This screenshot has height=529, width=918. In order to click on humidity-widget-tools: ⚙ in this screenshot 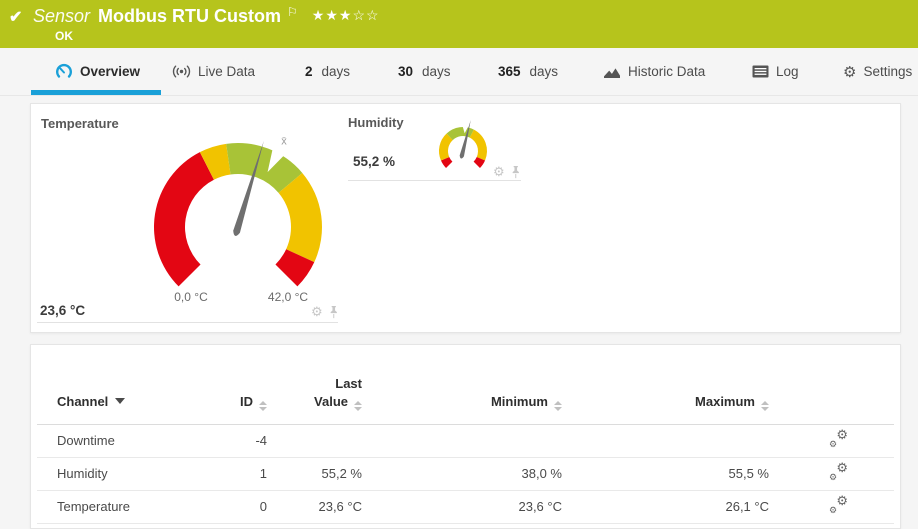, I will do `click(507, 172)`.